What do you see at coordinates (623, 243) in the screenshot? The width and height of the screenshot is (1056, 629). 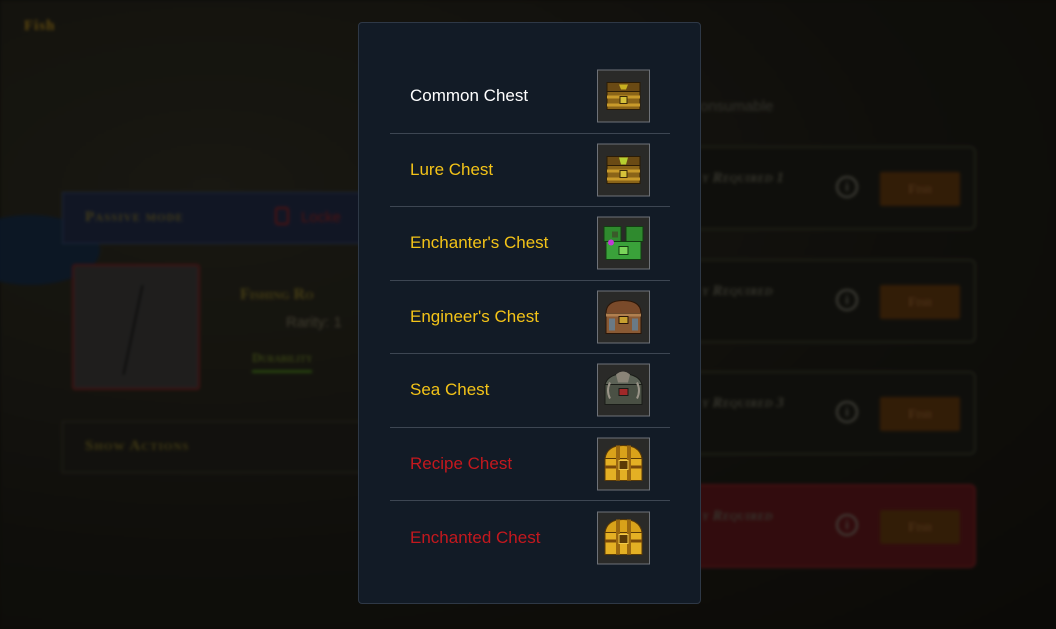 I see `enchanters-chest-icon` at bounding box center [623, 243].